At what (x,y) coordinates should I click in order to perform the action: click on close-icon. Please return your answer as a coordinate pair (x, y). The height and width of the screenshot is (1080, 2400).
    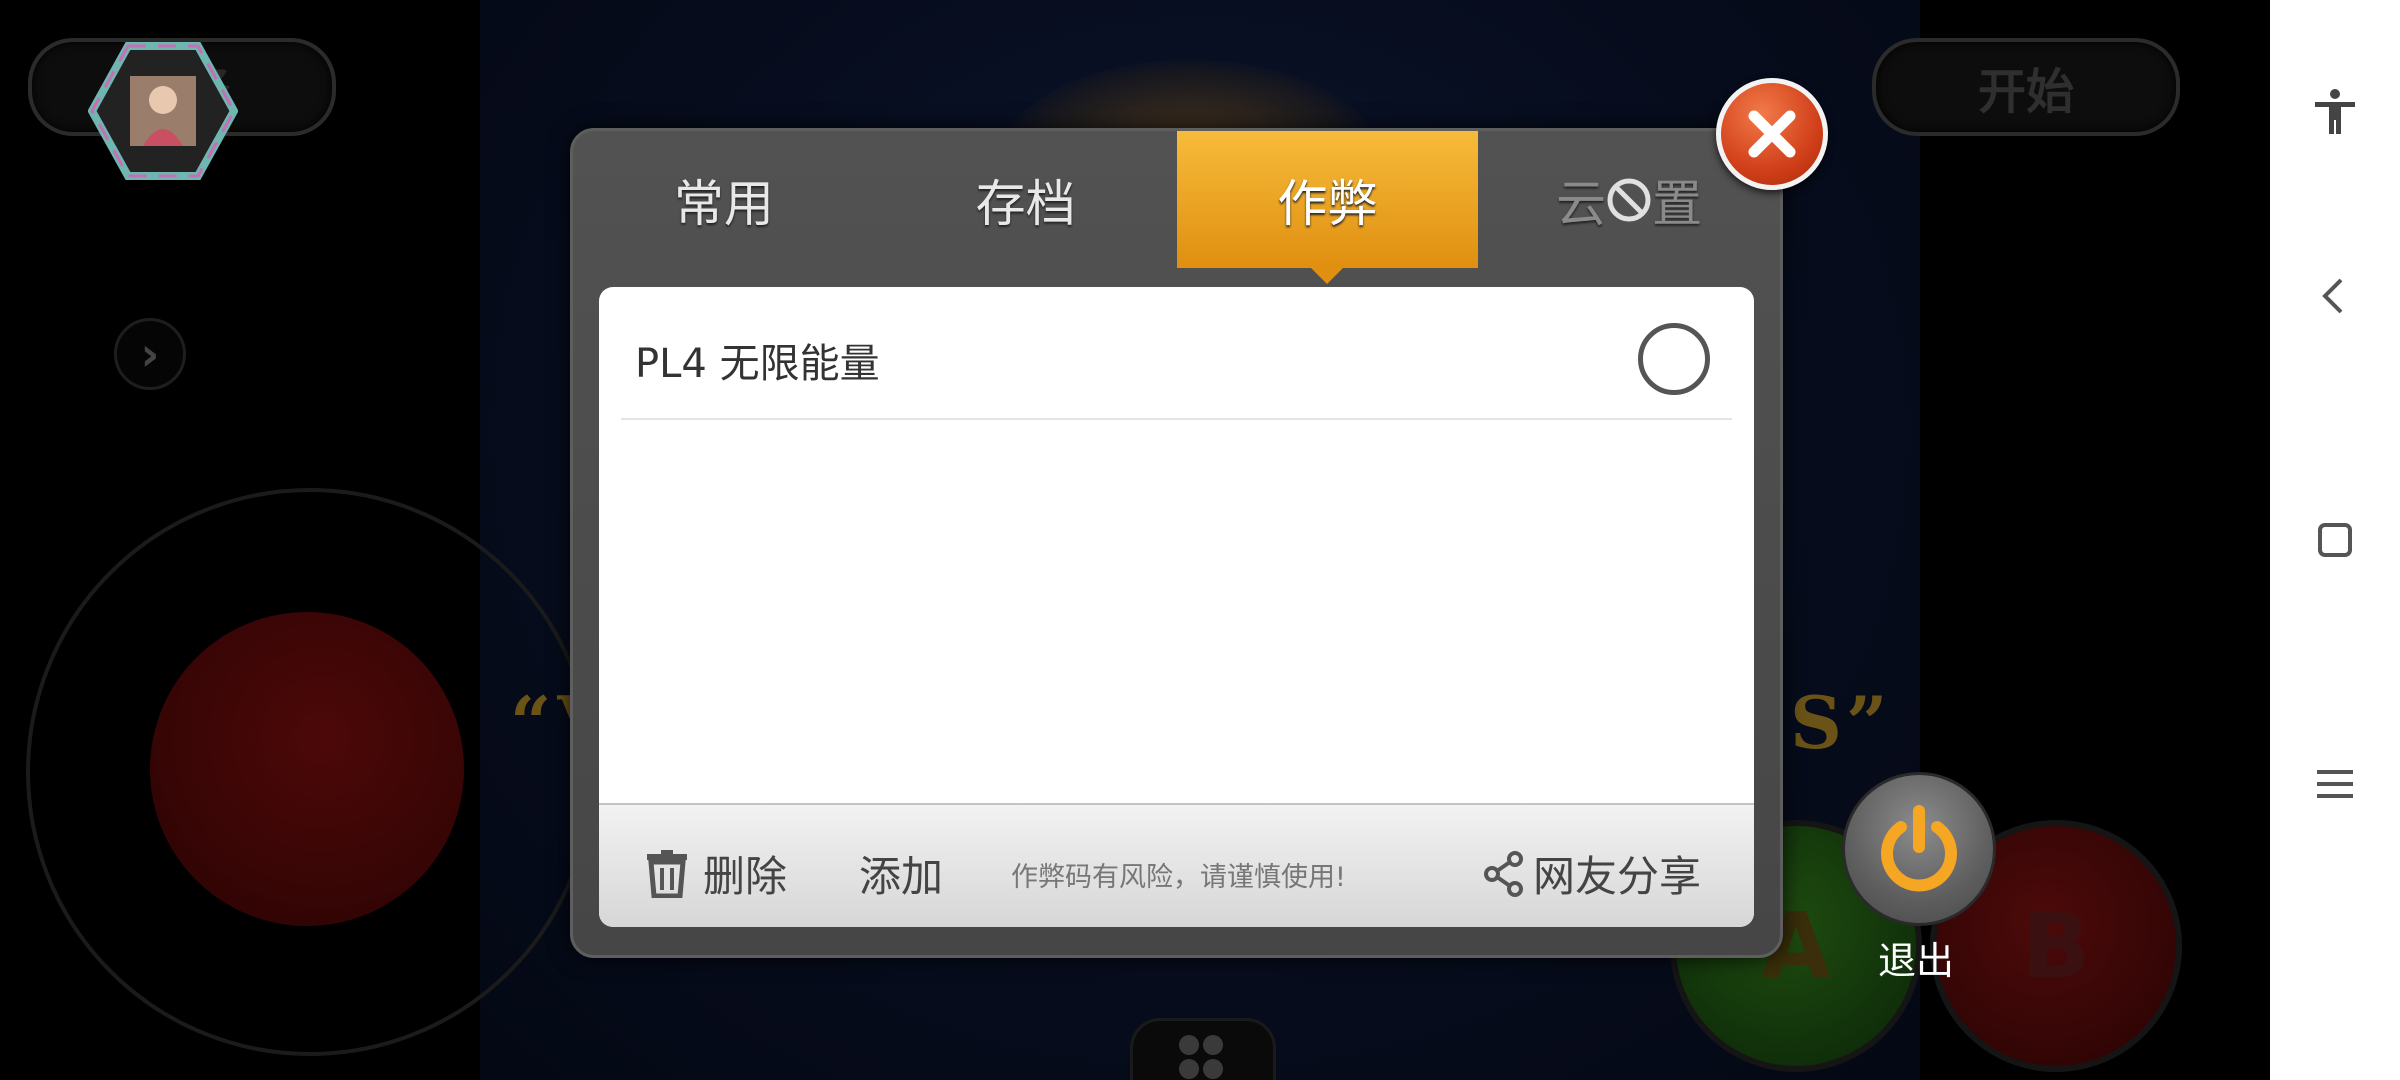
    Looking at the image, I should click on (1772, 134).